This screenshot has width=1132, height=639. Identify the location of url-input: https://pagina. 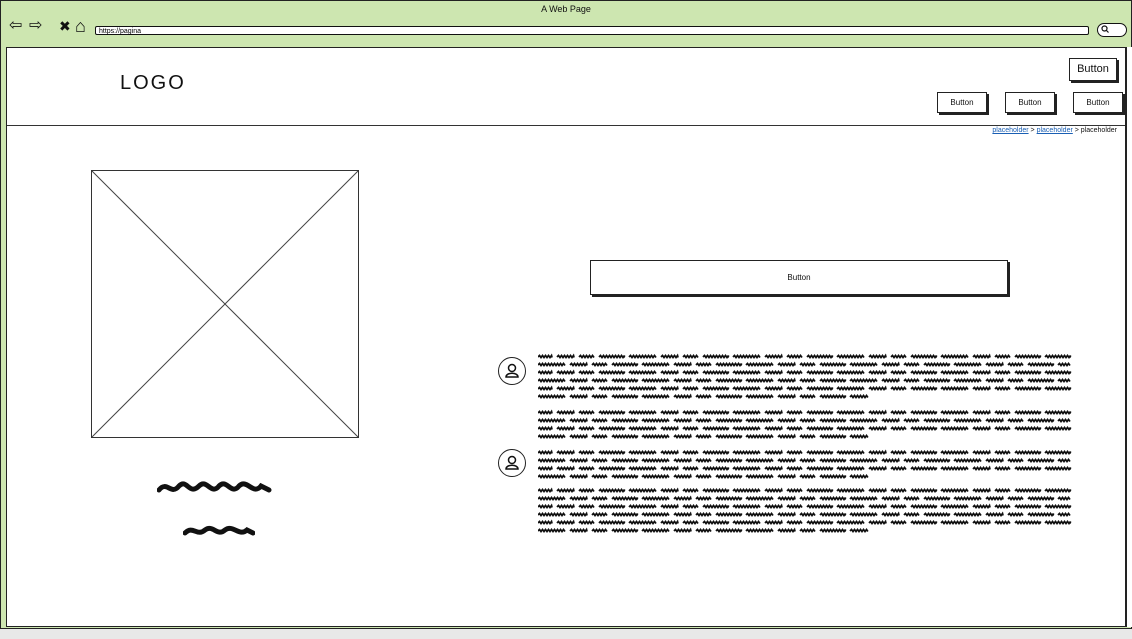
(592, 30).